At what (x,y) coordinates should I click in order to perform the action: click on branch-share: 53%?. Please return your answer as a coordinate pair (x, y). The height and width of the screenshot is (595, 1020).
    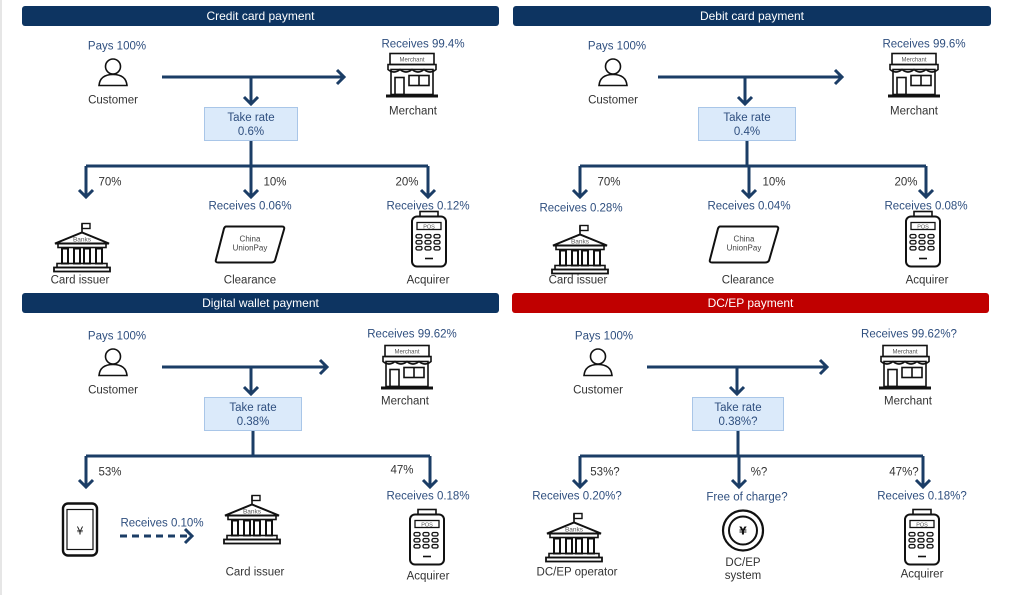
    Looking at the image, I should click on (605, 472).